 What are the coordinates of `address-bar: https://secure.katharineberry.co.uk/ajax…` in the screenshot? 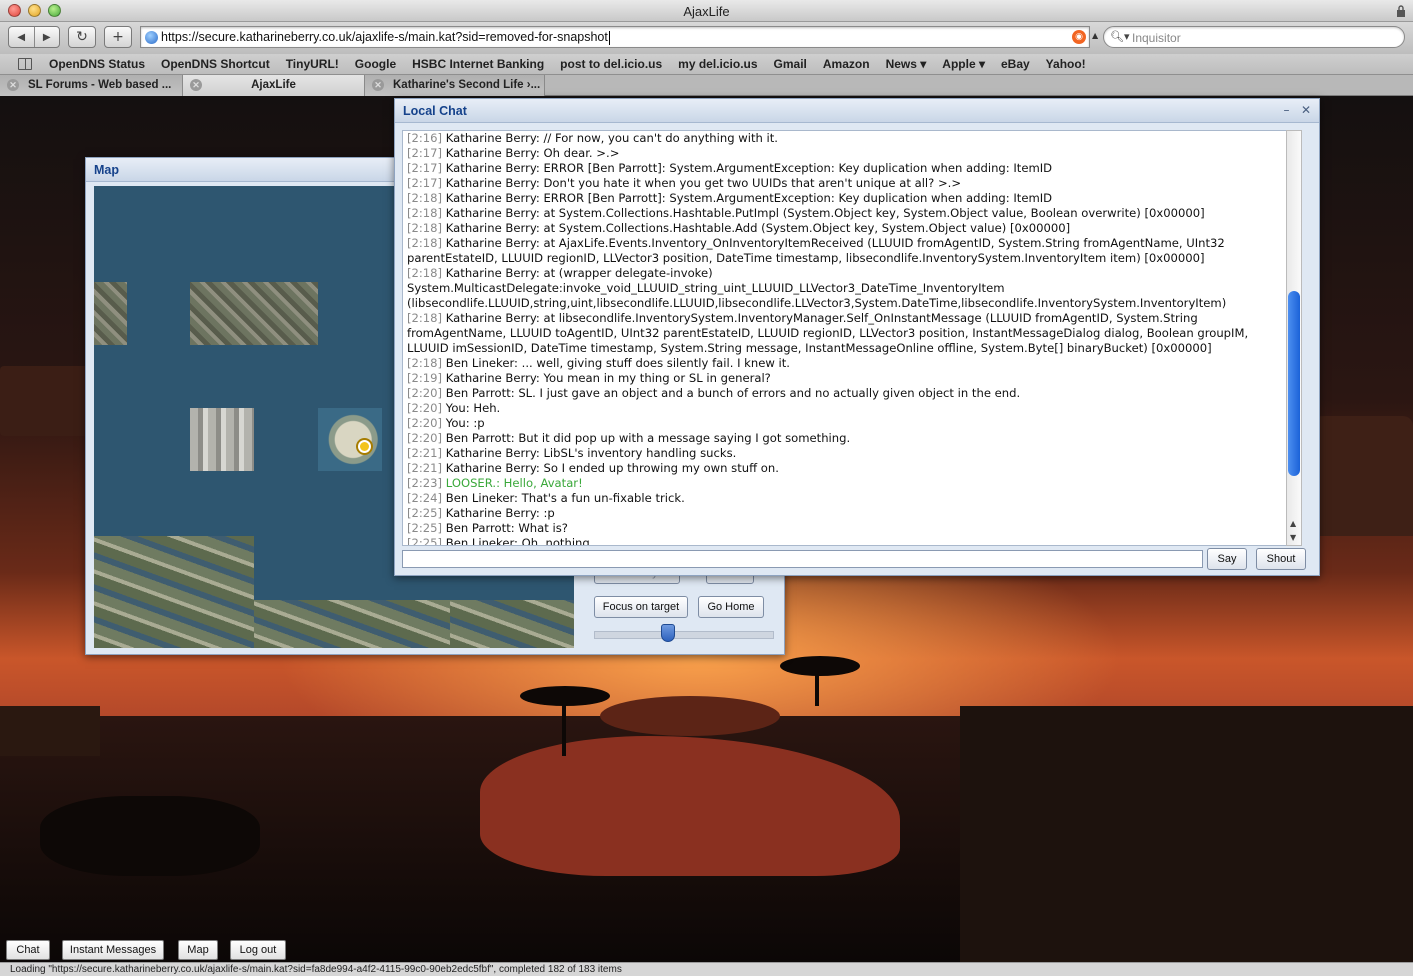 It's located at (615, 37).